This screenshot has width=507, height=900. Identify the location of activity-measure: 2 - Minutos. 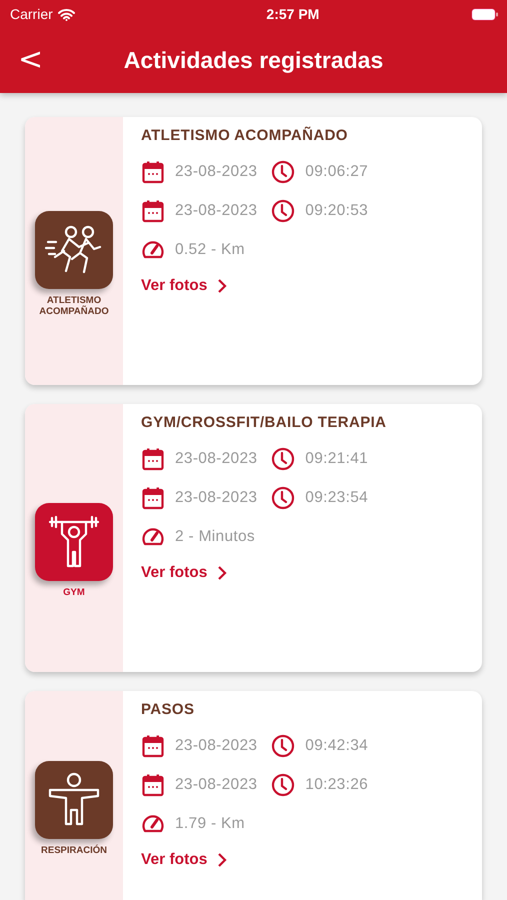
(215, 537).